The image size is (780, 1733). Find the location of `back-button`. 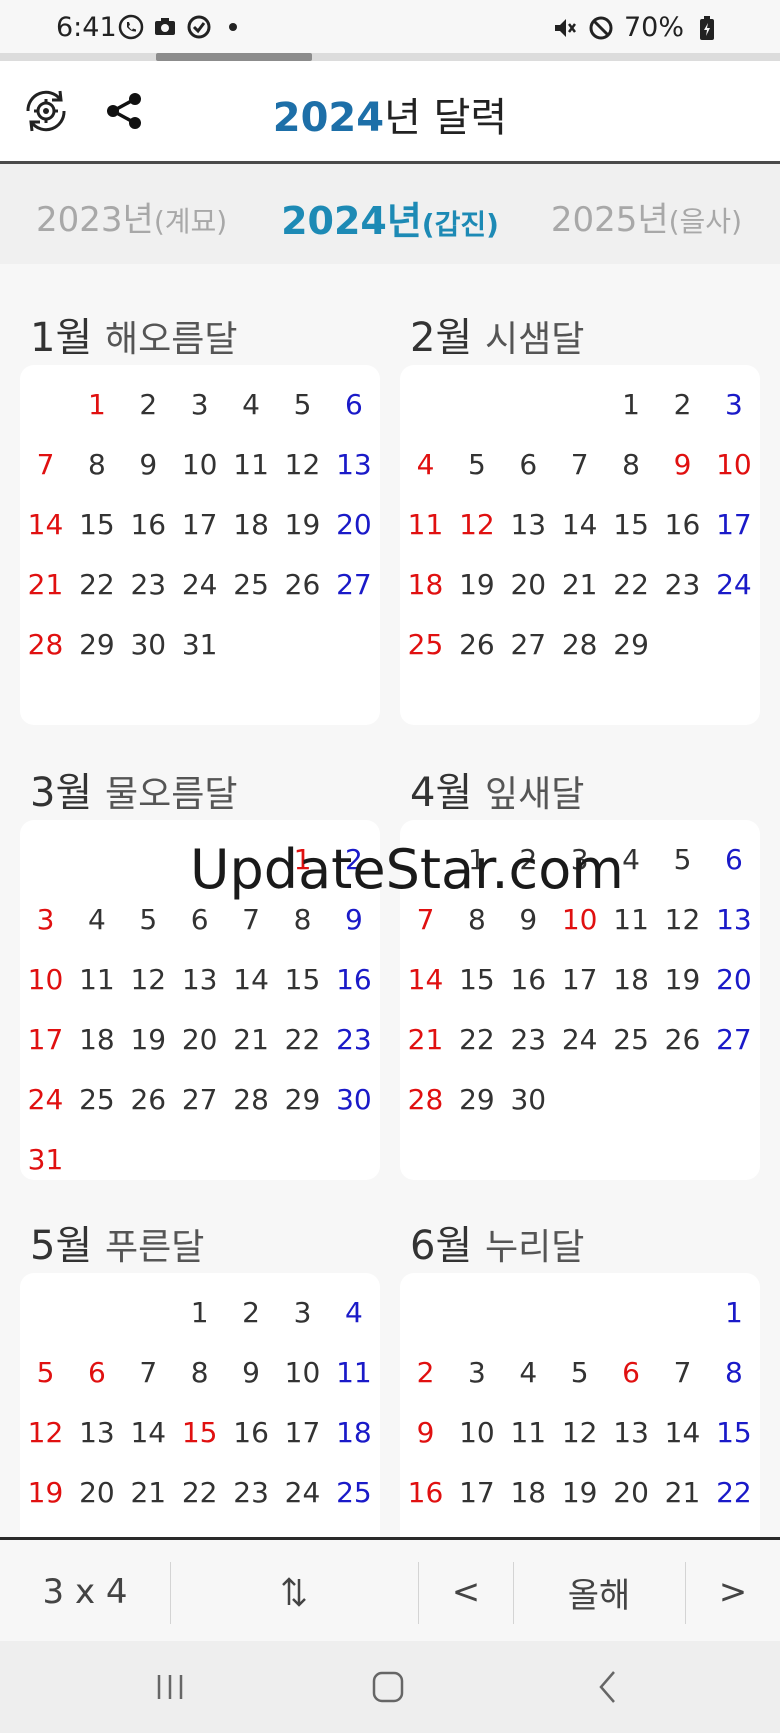

back-button is located at coordinates (608, 1687).